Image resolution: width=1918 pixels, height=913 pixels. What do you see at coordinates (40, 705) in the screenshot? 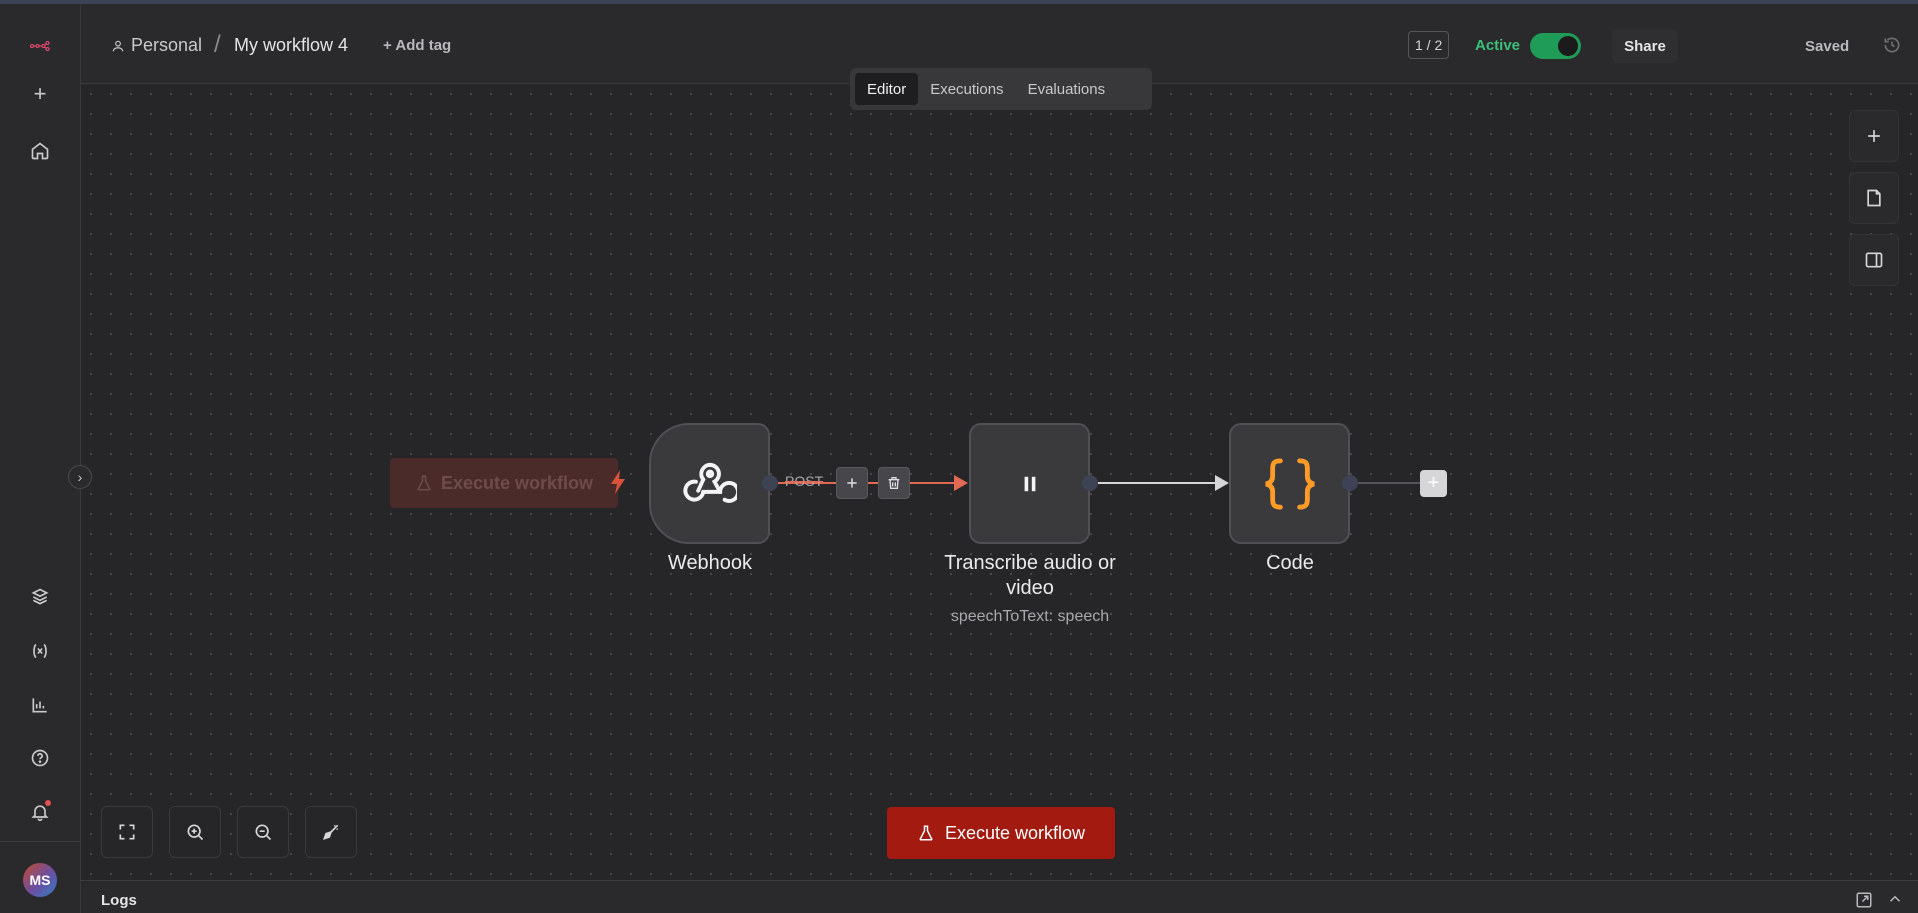
I see `insights-icon` at bounding box center [40, 705].